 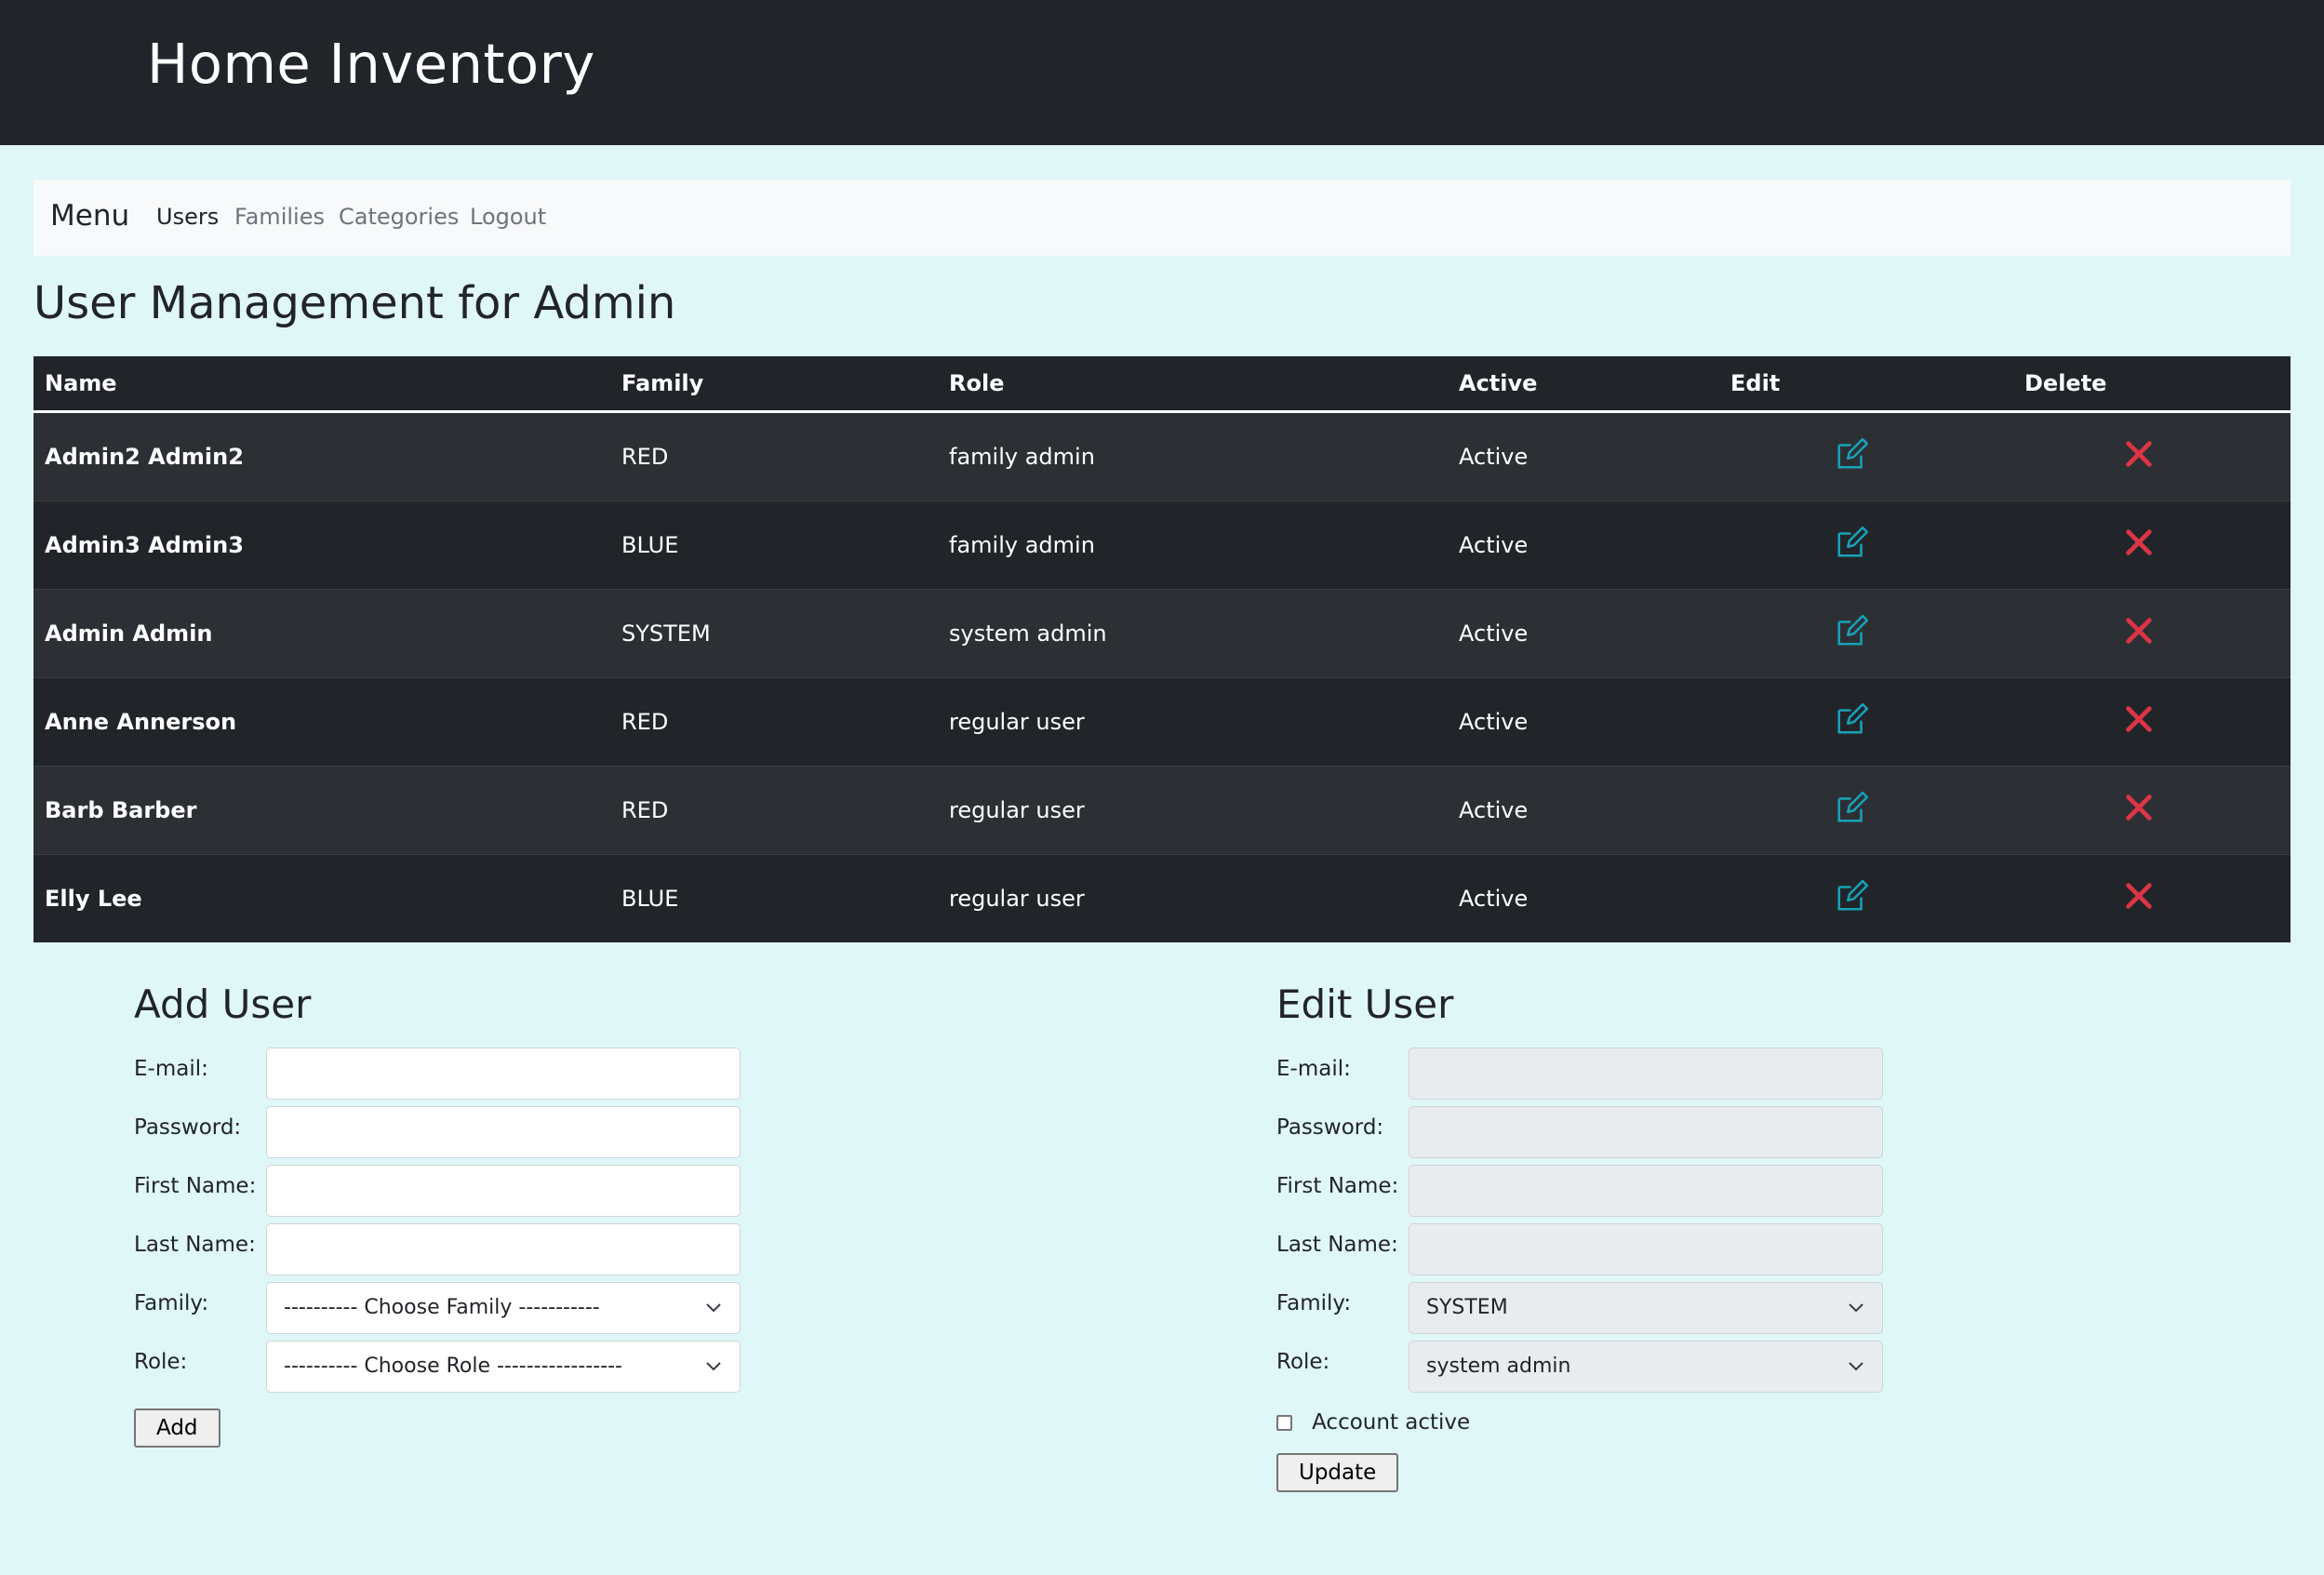 I want to click on edit-user-title: Edit User, so click(x=1365, y=1004).